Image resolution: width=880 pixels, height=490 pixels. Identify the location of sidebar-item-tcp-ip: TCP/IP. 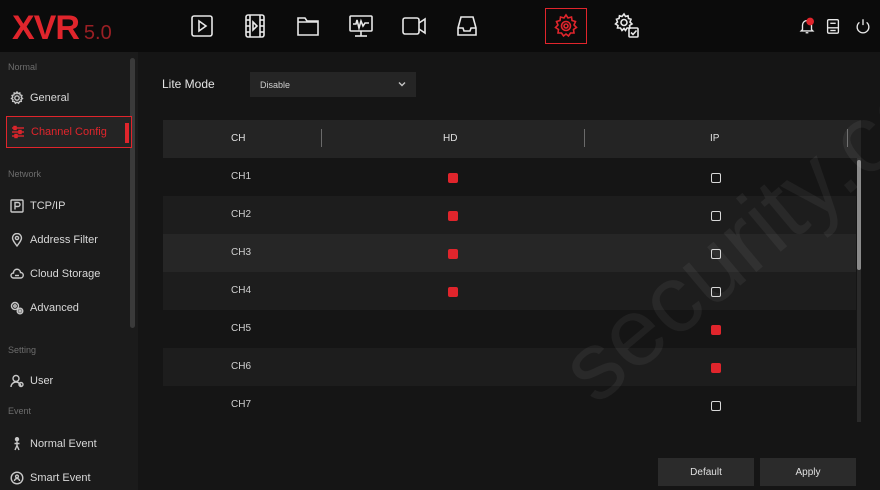
(69, 206).